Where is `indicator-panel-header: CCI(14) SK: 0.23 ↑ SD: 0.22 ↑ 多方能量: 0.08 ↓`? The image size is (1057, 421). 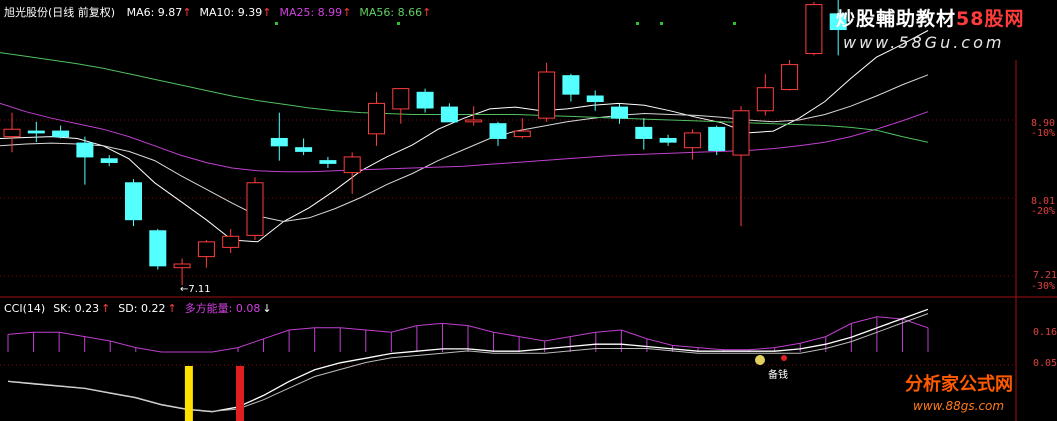 indicator-panel-header: CCI(14) SK: 0.23 ↑ SD: 0.22 ↑ 多方能量: 0.08 ↓ is located at coordinates (142, 308).